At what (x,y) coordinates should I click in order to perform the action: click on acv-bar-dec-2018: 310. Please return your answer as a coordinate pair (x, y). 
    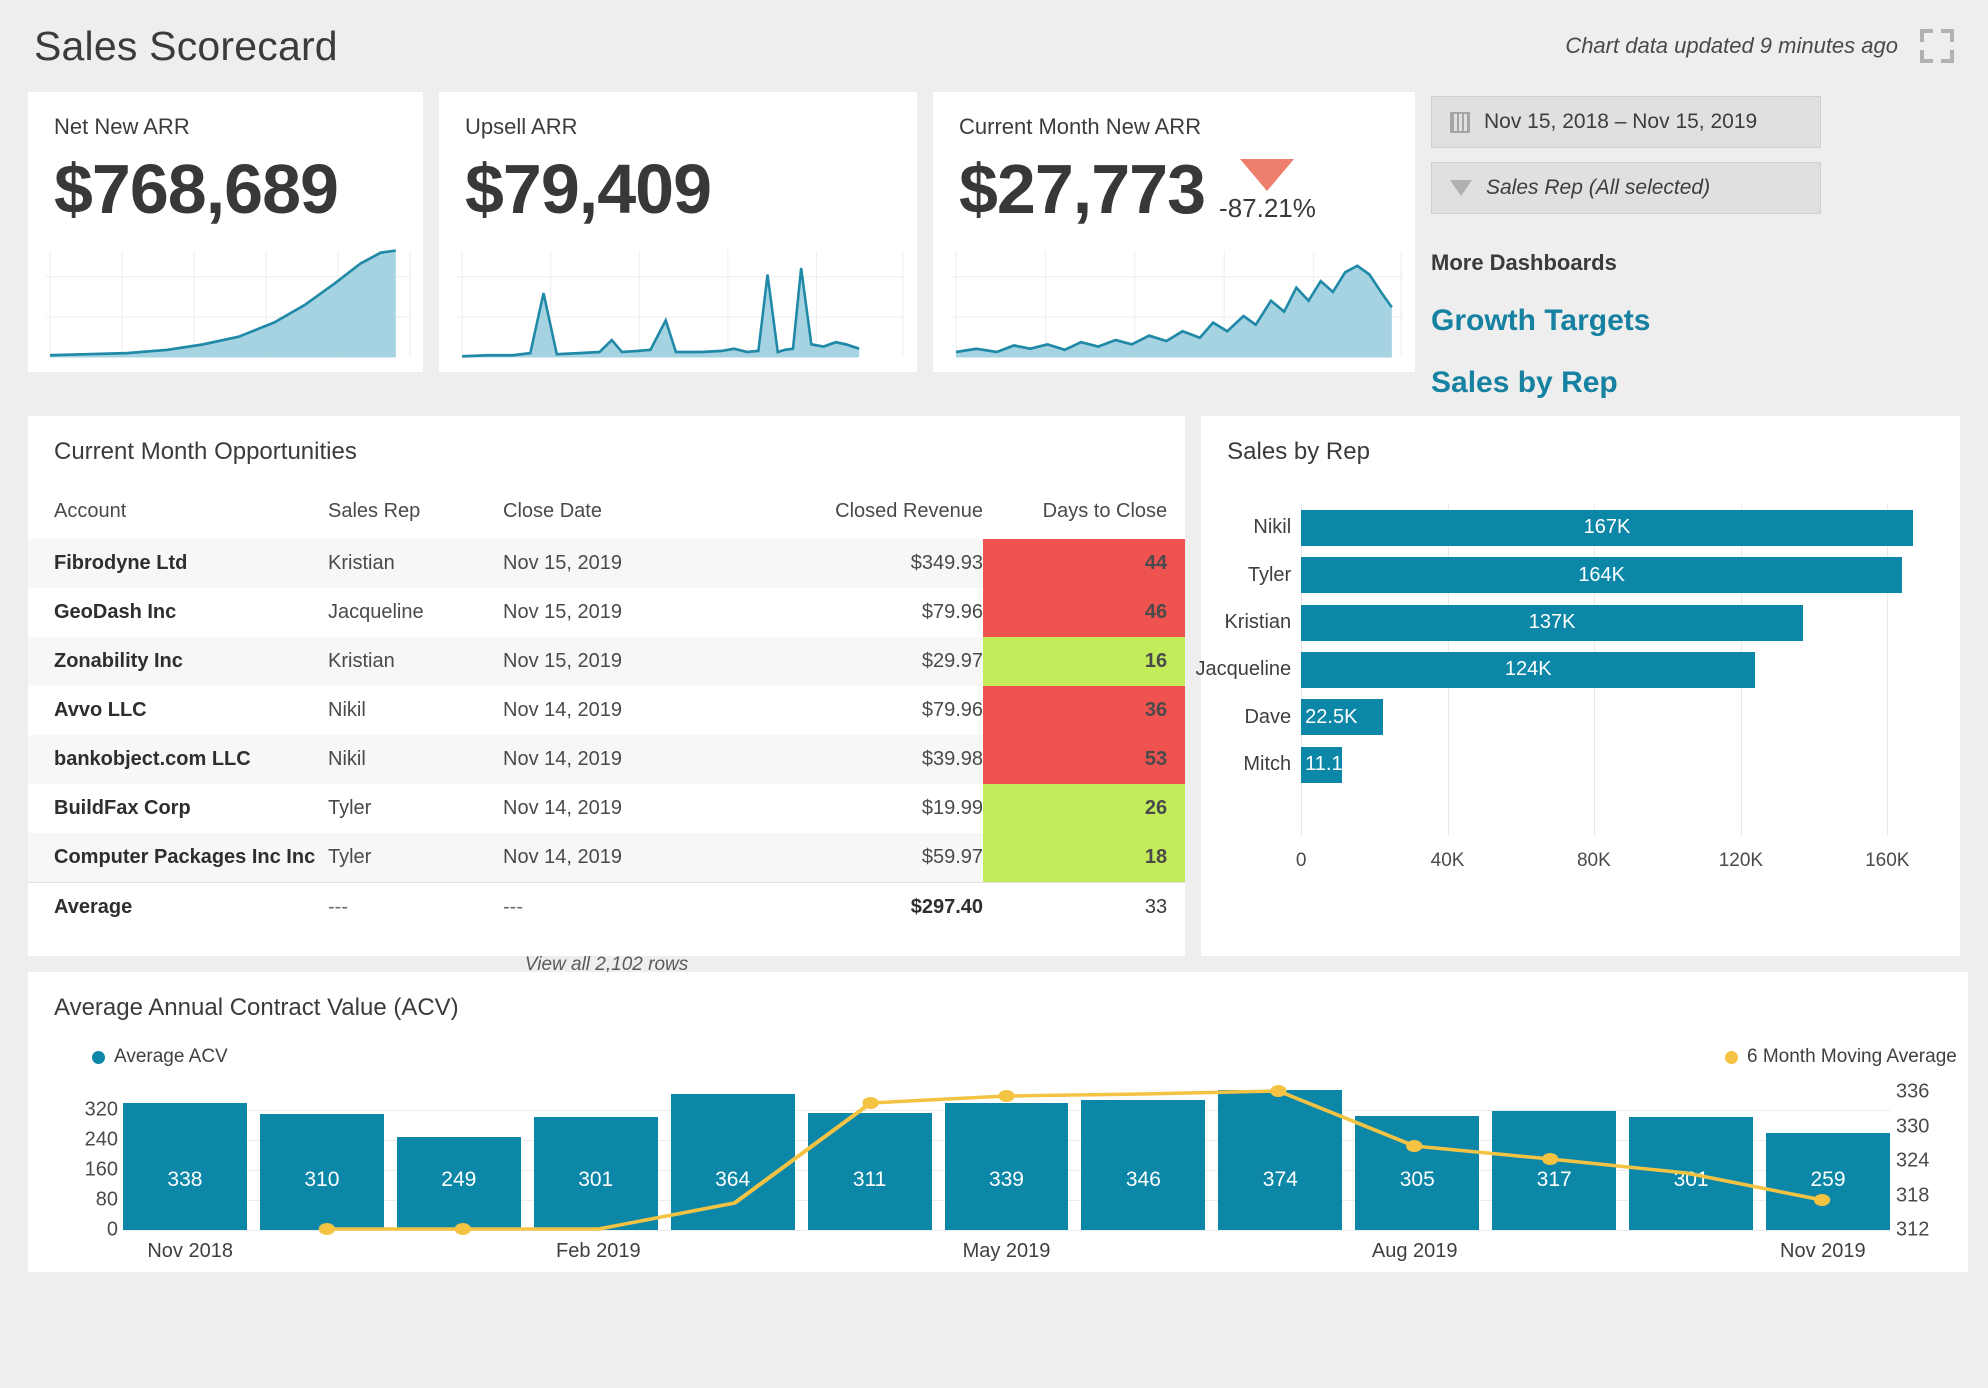
    Looking at the image, I should click on (321, 1171).